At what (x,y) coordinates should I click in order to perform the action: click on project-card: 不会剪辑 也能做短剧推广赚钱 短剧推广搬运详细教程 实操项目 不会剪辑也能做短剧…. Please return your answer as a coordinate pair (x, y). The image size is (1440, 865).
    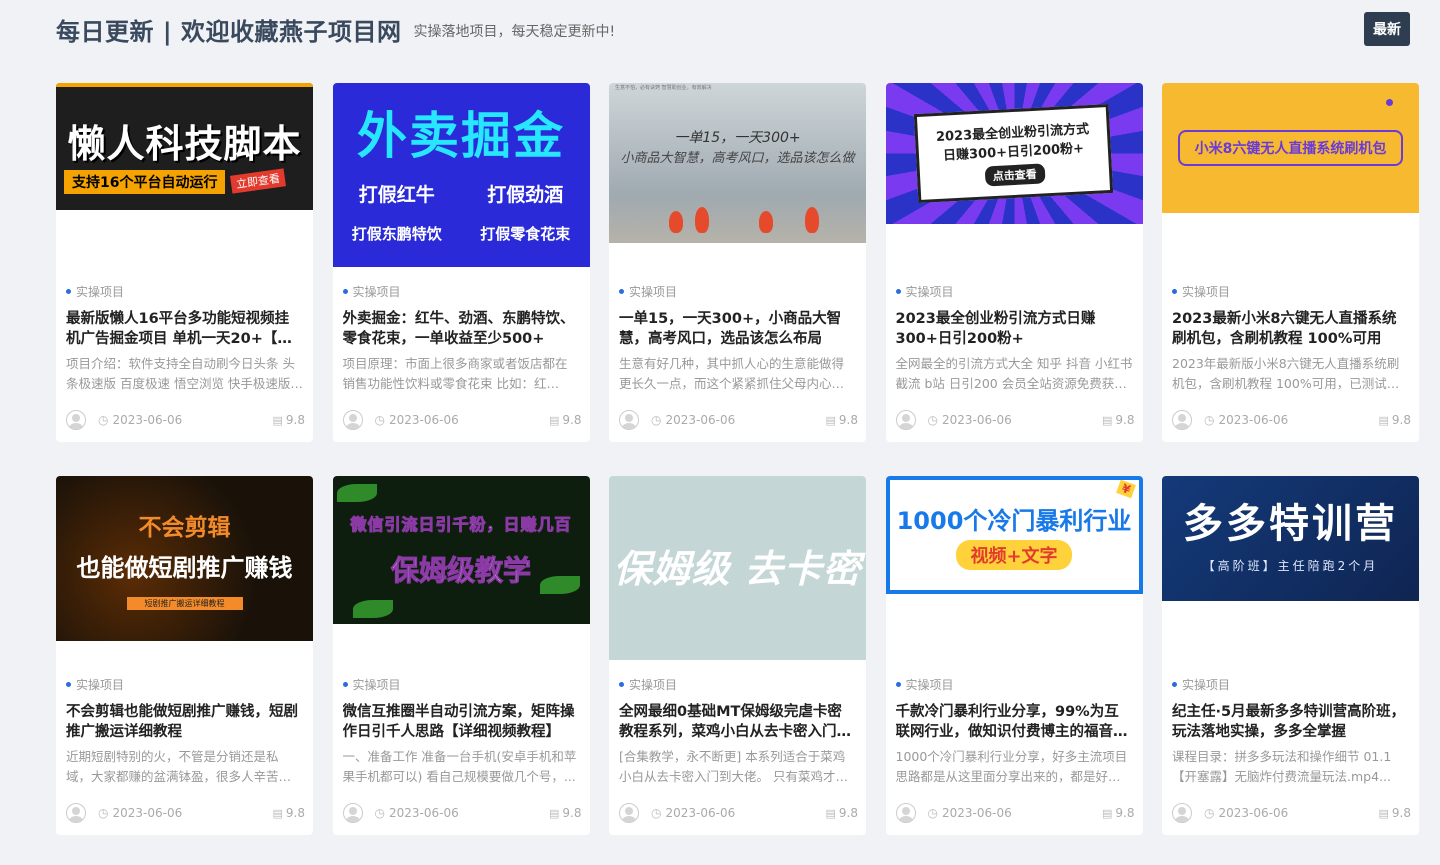
    Looking at the image, I should click on (184, 655).